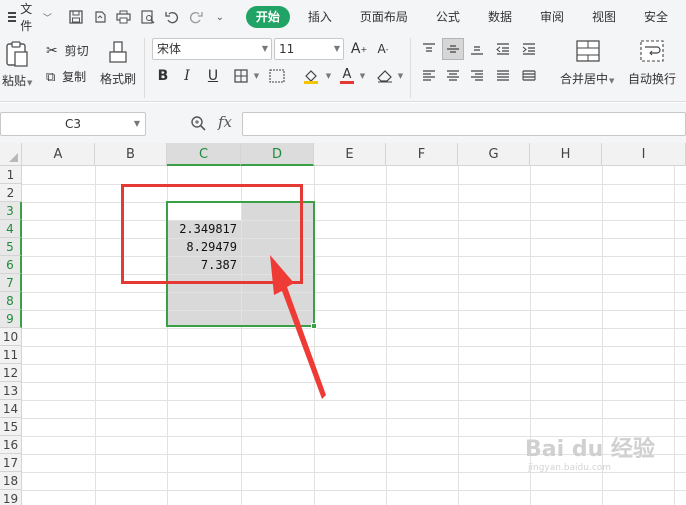 This screenshot has height=505, width=686. What do you see at coordinates (213, 76) in the screenshot?
I see `underline-button: U` at bounding box center [213, 76].